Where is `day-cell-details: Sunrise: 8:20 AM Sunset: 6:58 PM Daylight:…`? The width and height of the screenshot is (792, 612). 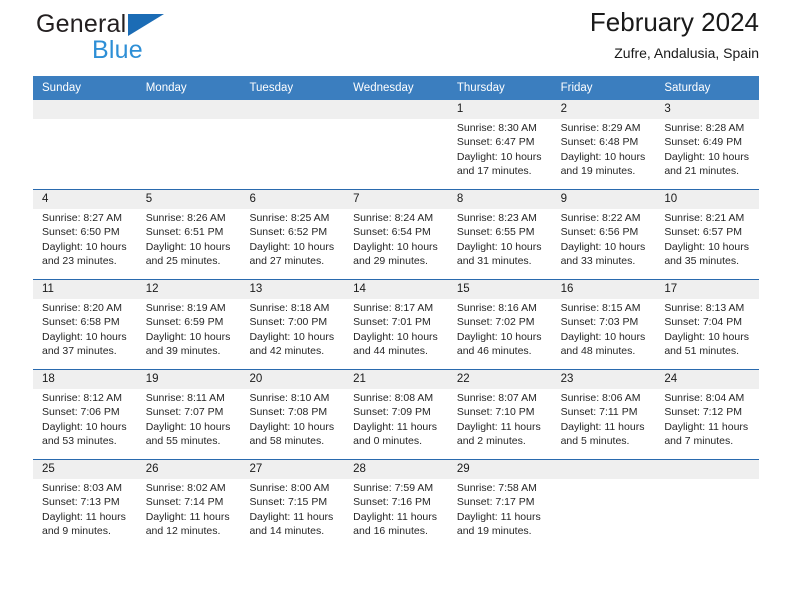
day-cell-details: Sunrise: 8:20 AM Sunset: 6:58 PM Daylight:… is located at coordinates (85, 334).